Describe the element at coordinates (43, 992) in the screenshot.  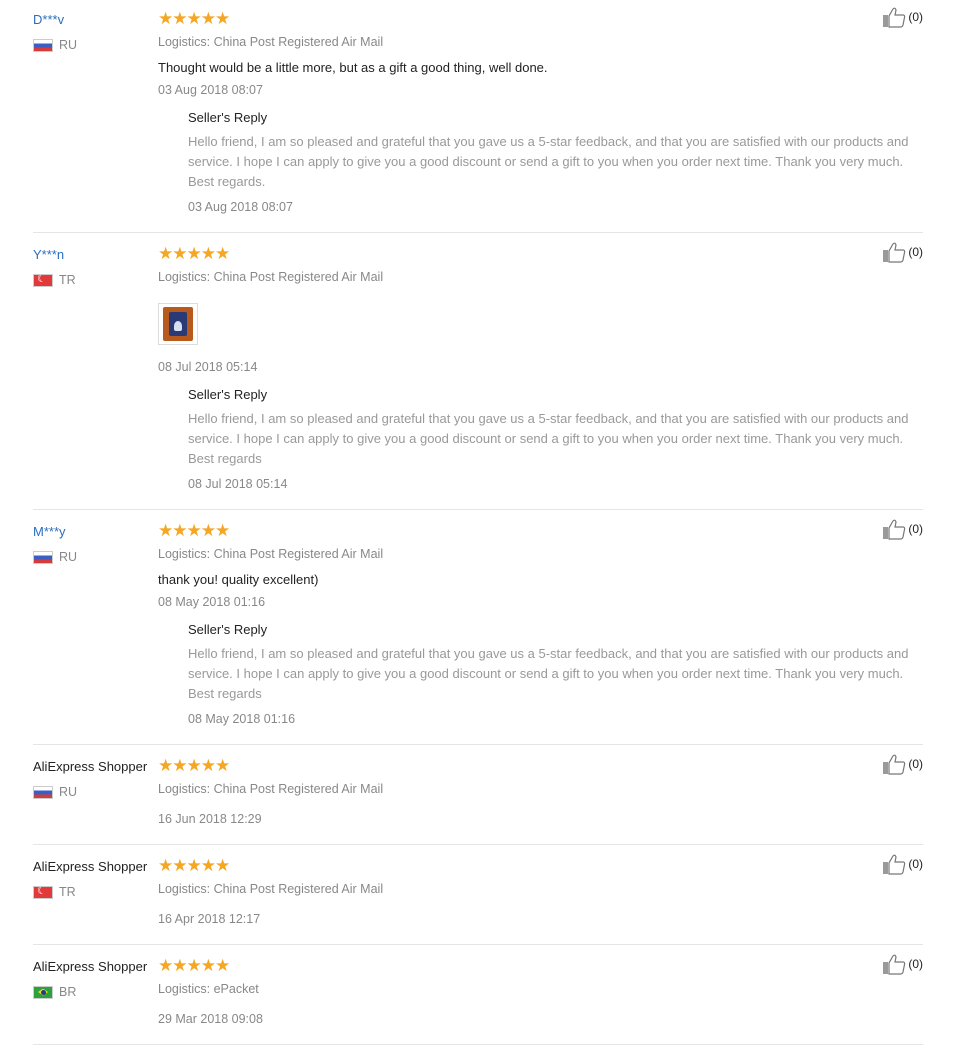
I see `brazil-flag-icon` at that location.